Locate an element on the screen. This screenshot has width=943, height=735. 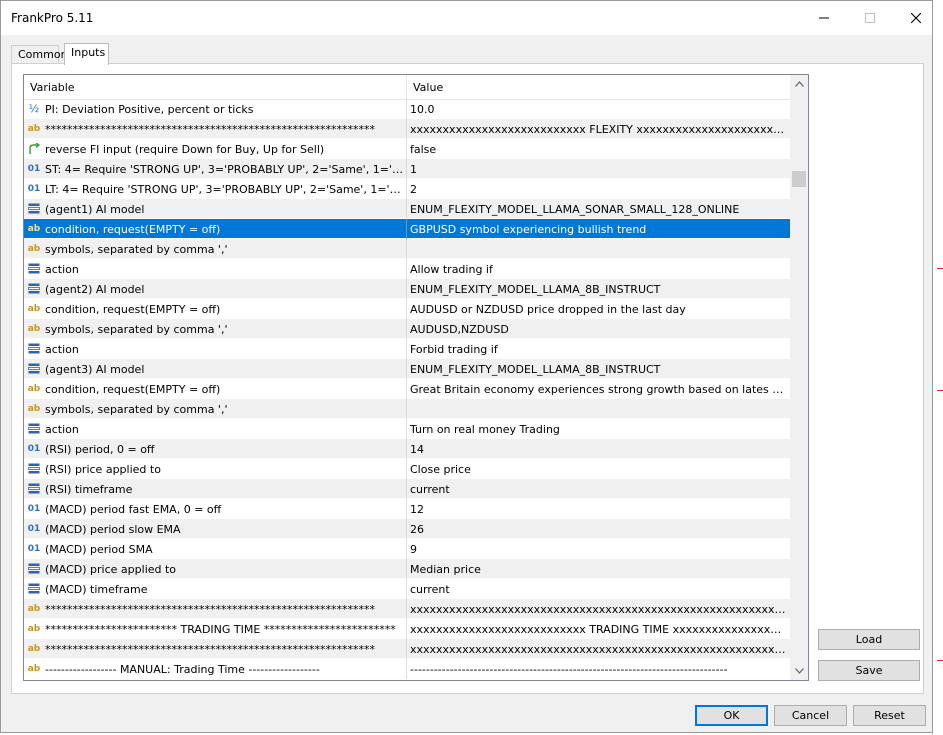
variable-value: false is located at coordinates (598, 149).